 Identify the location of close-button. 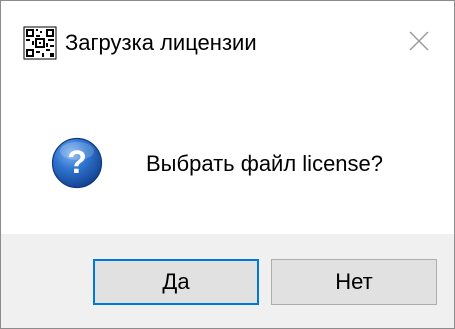
(419, 43).